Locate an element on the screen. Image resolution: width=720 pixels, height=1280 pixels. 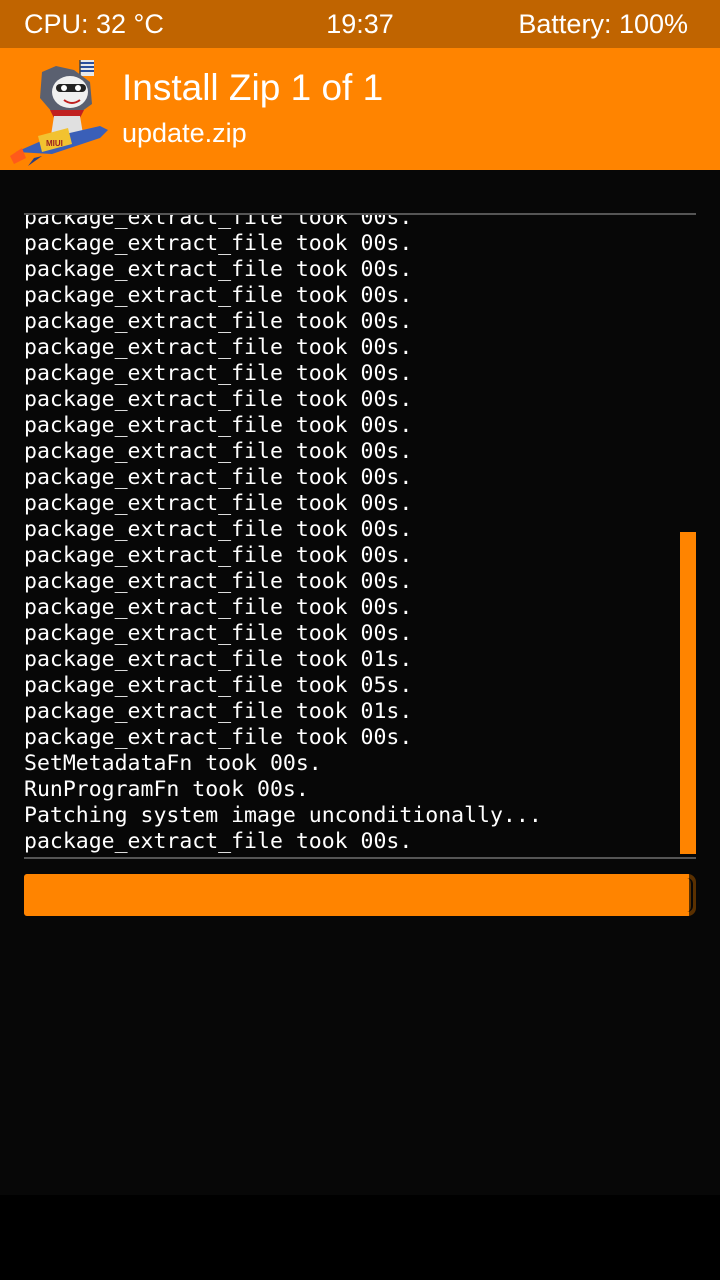
miui-mascot-logo-icon: MIUI is located at coordinates (59, 113).